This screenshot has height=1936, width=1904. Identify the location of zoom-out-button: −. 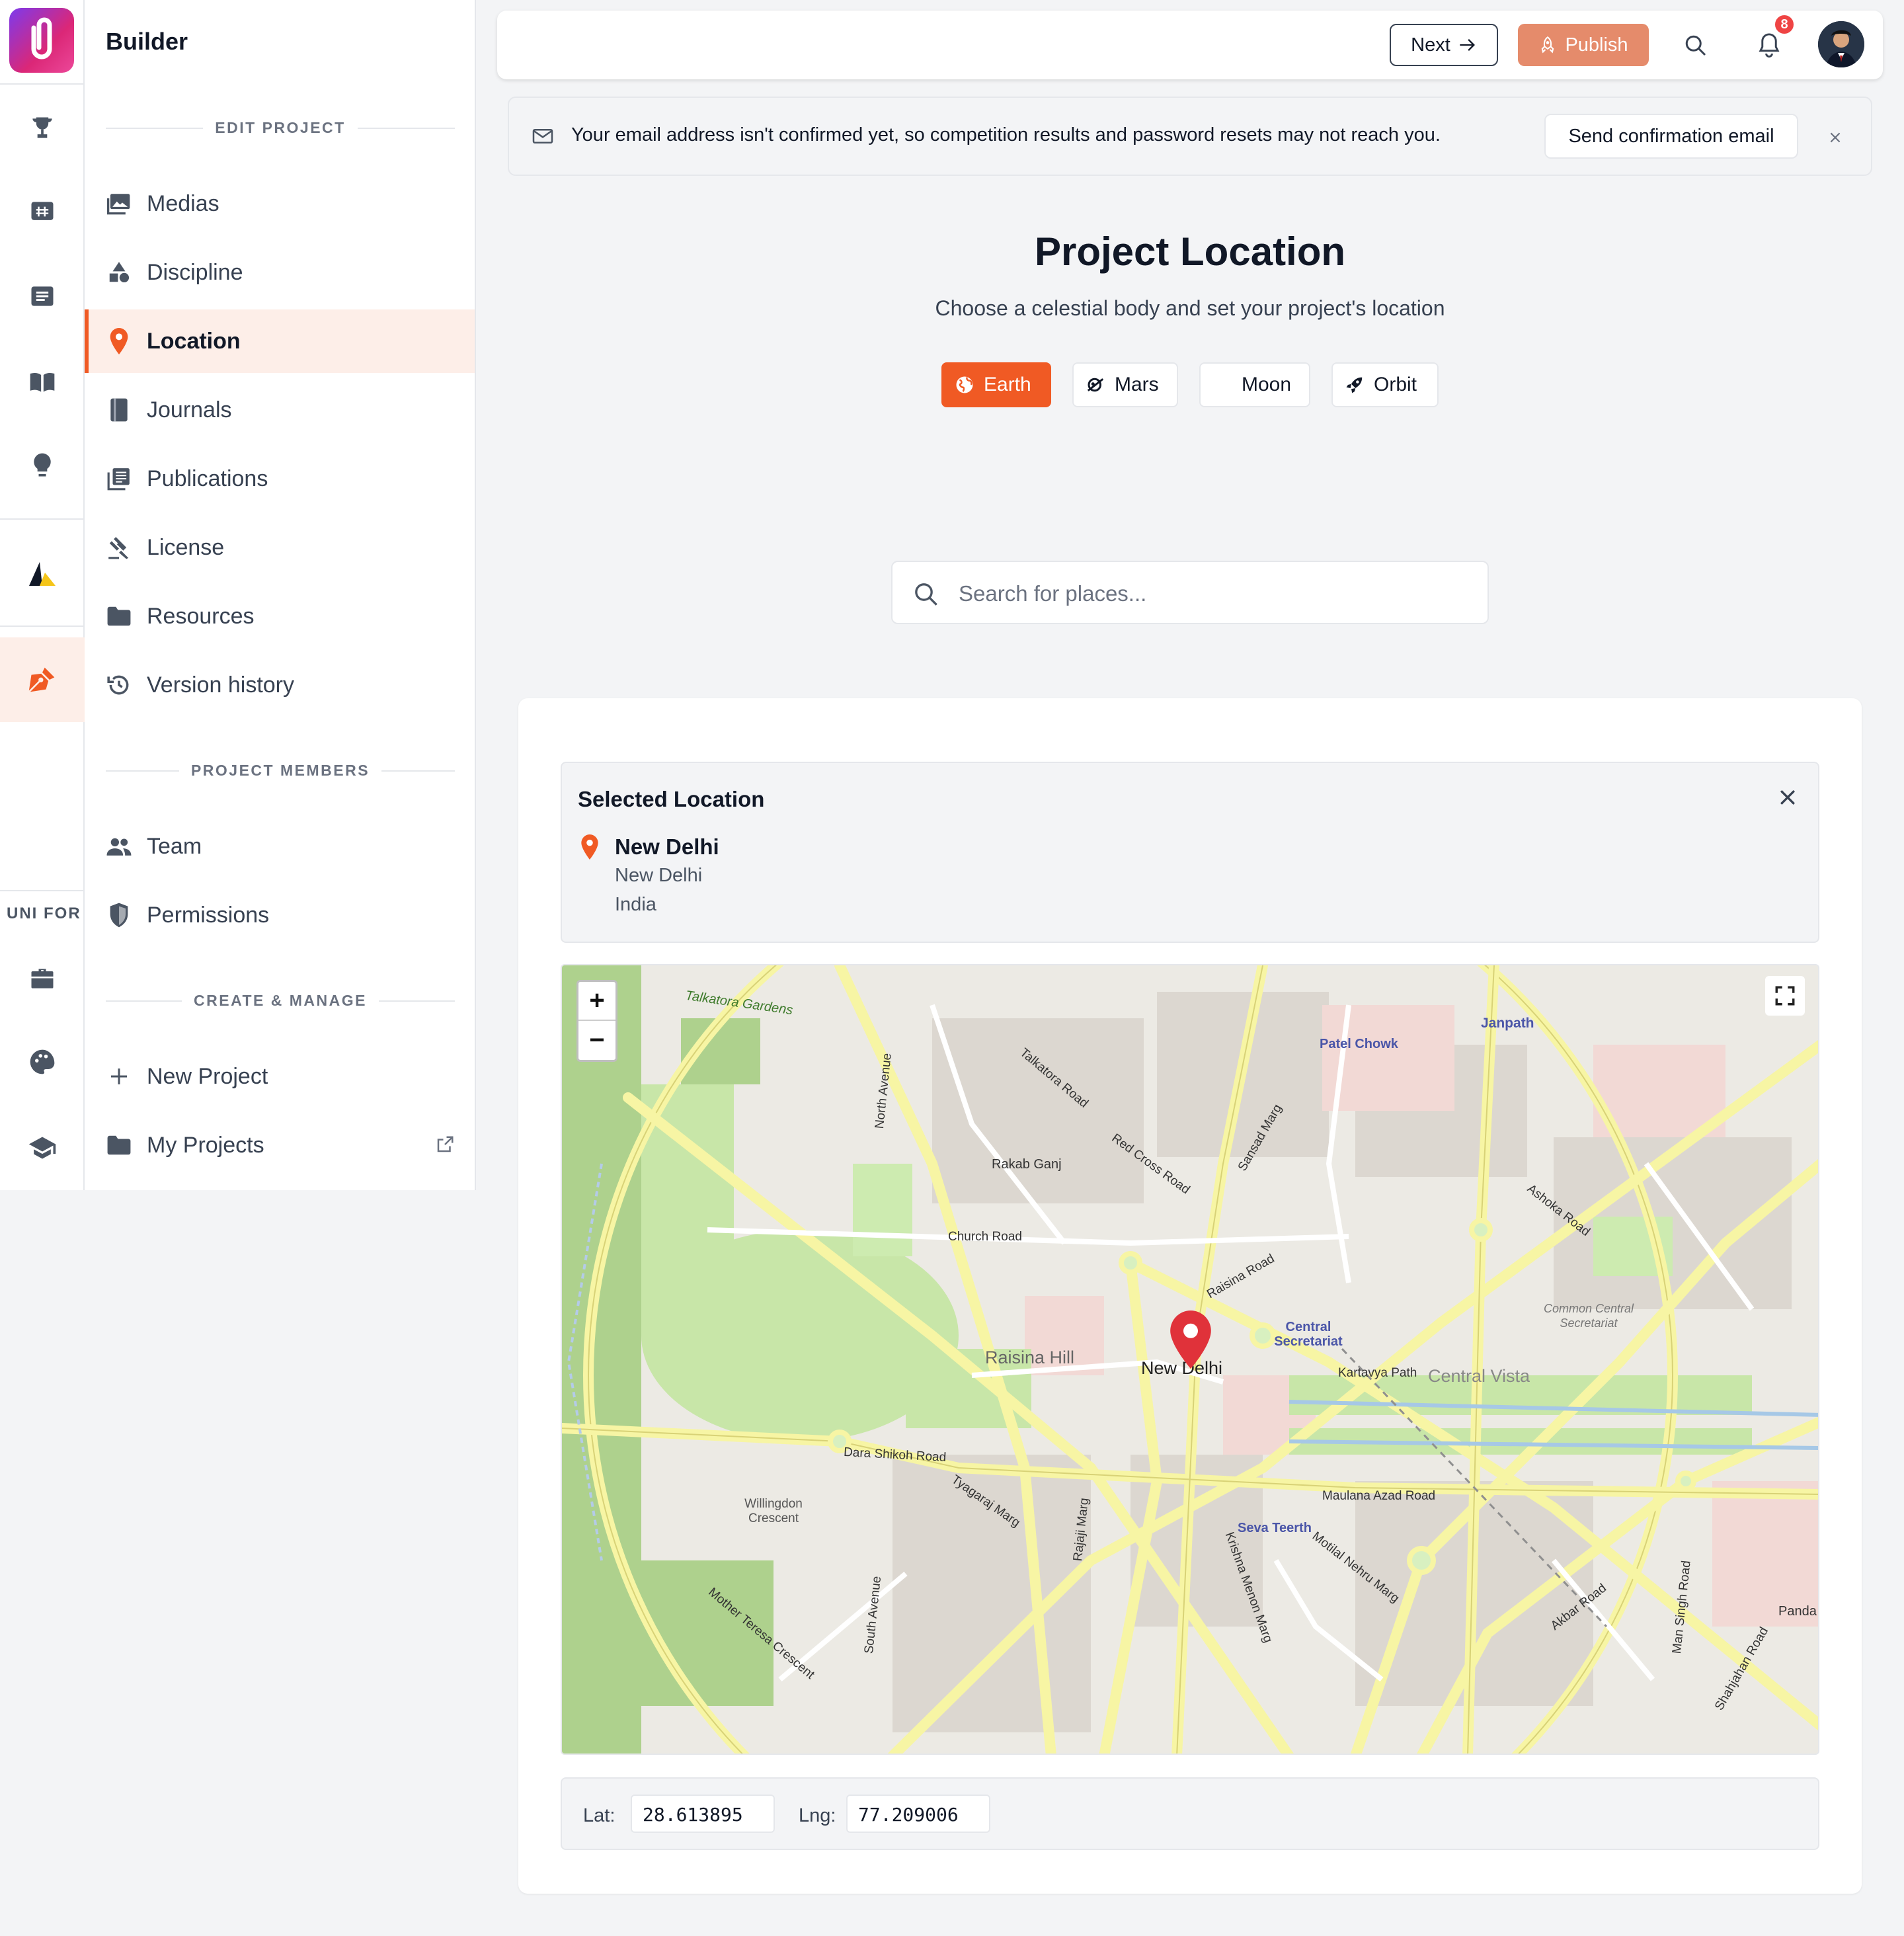
(596, 1040).